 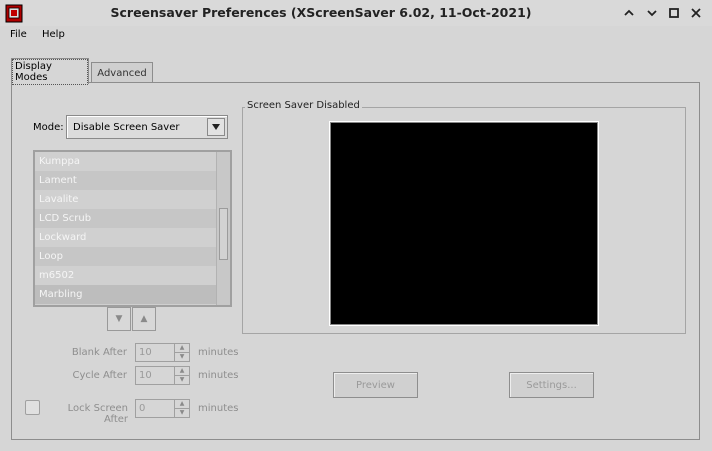 What do you see at coordinates (652, 13) in the screenshot?
I see `minimize-icon` at bounding box center [652, 13].